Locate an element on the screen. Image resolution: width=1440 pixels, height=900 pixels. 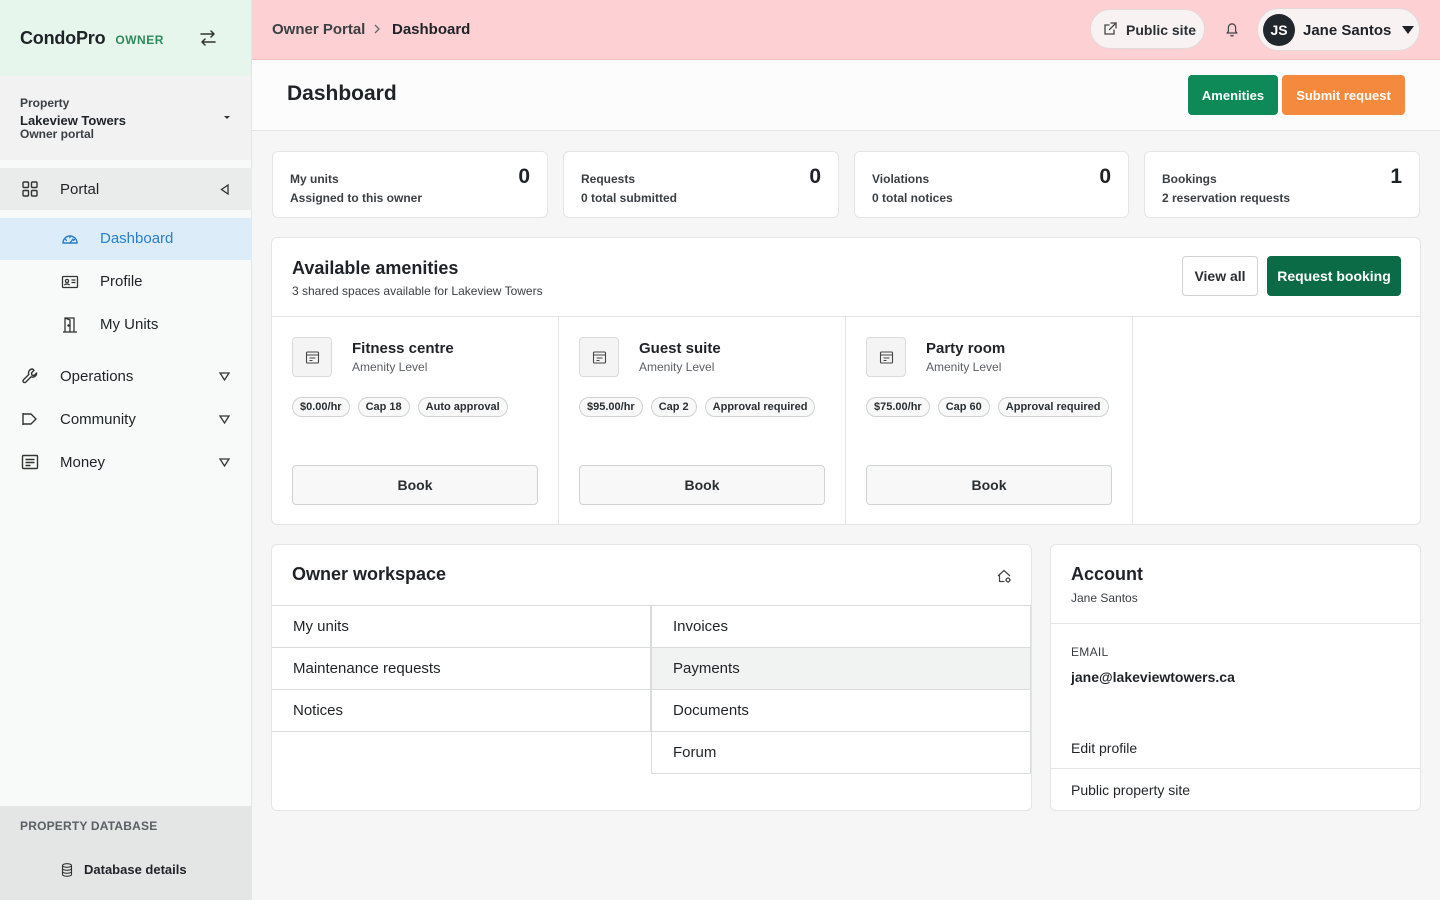
triangle-left-icon is located at coordinates (224, 189).